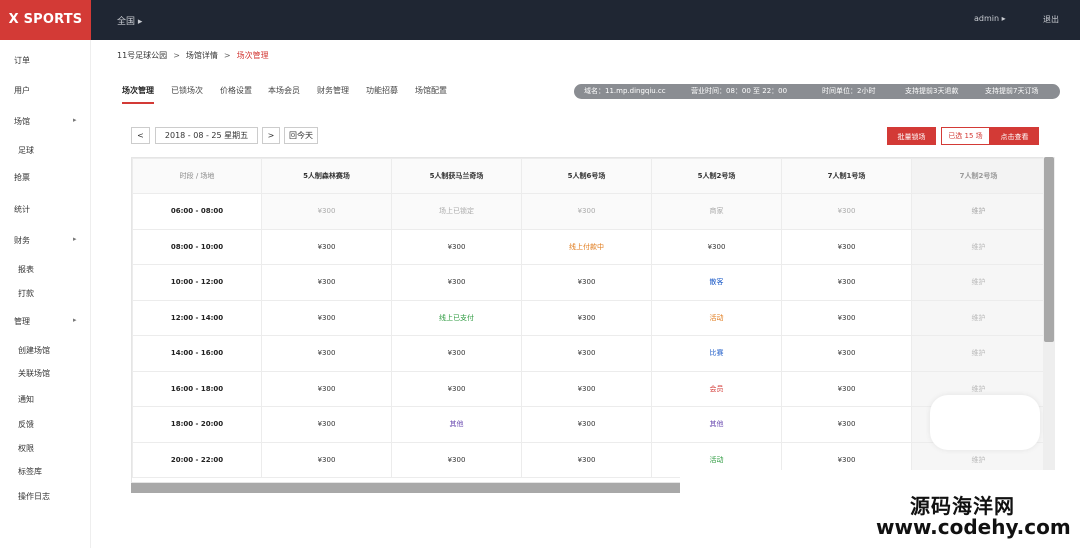 The width and height of the screenshot is (1080, 548). I want to click on floating-bubble, so click(985, 422).